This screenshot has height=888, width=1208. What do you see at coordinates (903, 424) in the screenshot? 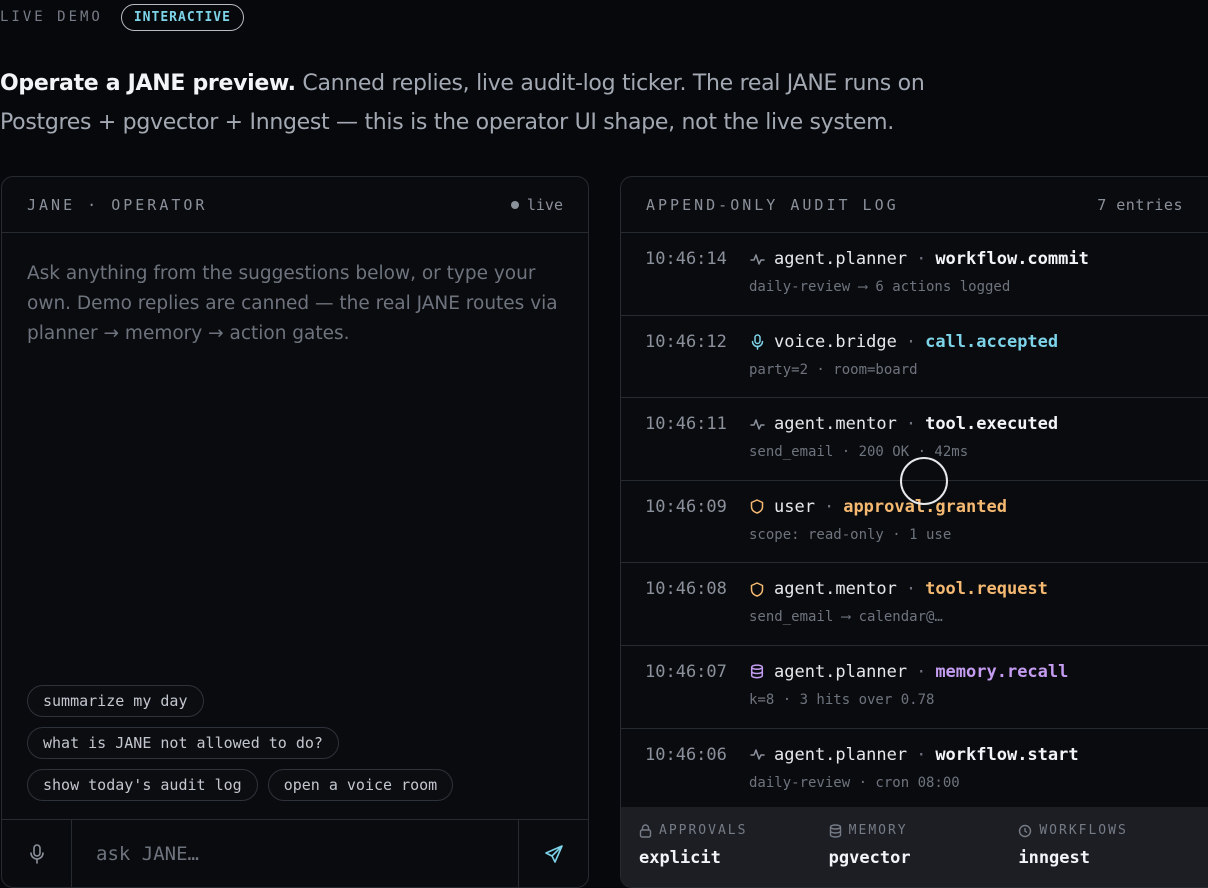
I see `log-main: agent.mentor · tool.executed` at bounding box center [903, 424].